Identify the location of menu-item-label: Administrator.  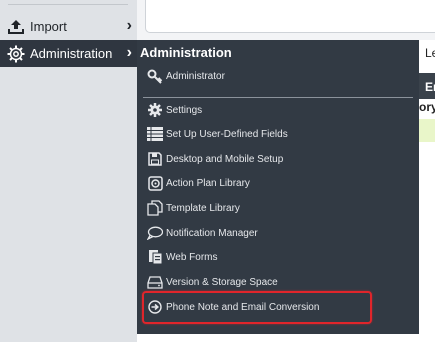
(195, 76).